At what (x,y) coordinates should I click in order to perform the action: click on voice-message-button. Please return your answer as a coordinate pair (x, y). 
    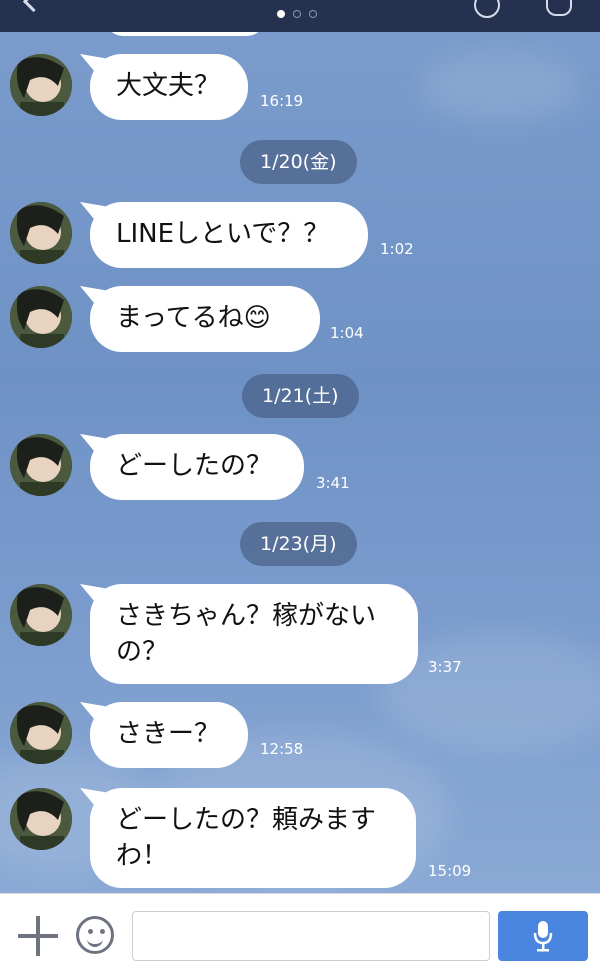
    Looking at the image, I should click on (543, 936).